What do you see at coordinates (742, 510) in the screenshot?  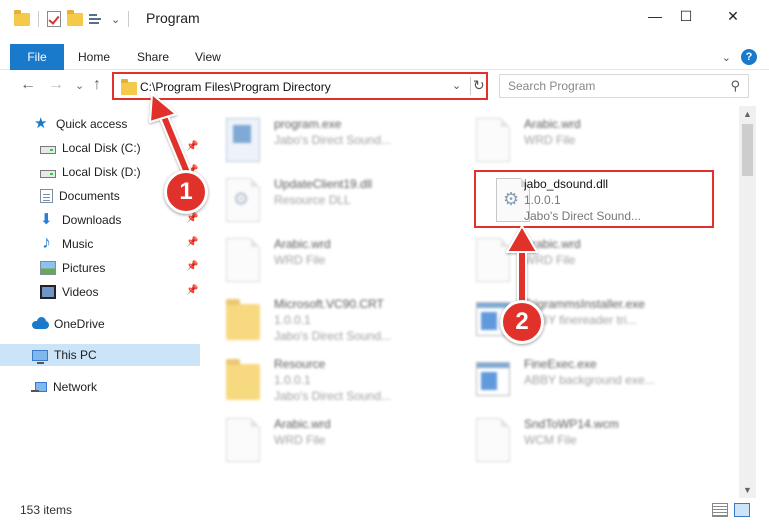 I see `tiles-view-icon` at bounding box center [742, 510].